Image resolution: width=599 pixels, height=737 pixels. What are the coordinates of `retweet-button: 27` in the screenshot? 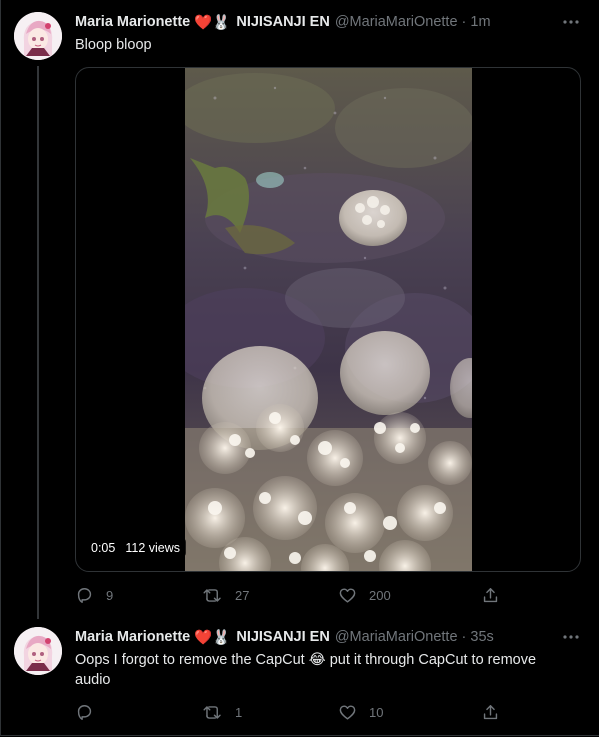 It's located at (225, 595).